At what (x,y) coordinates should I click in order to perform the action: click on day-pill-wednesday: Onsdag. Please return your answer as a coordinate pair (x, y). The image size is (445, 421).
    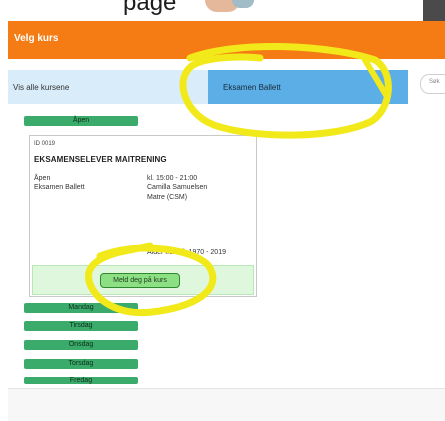
    Looking at the image, I should click on (81, 345).